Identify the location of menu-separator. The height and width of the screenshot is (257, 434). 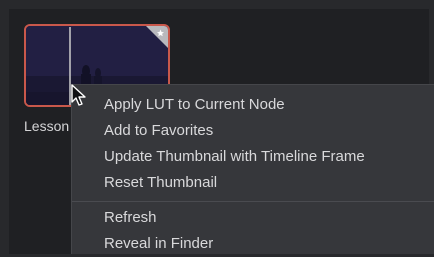
(253, 201).